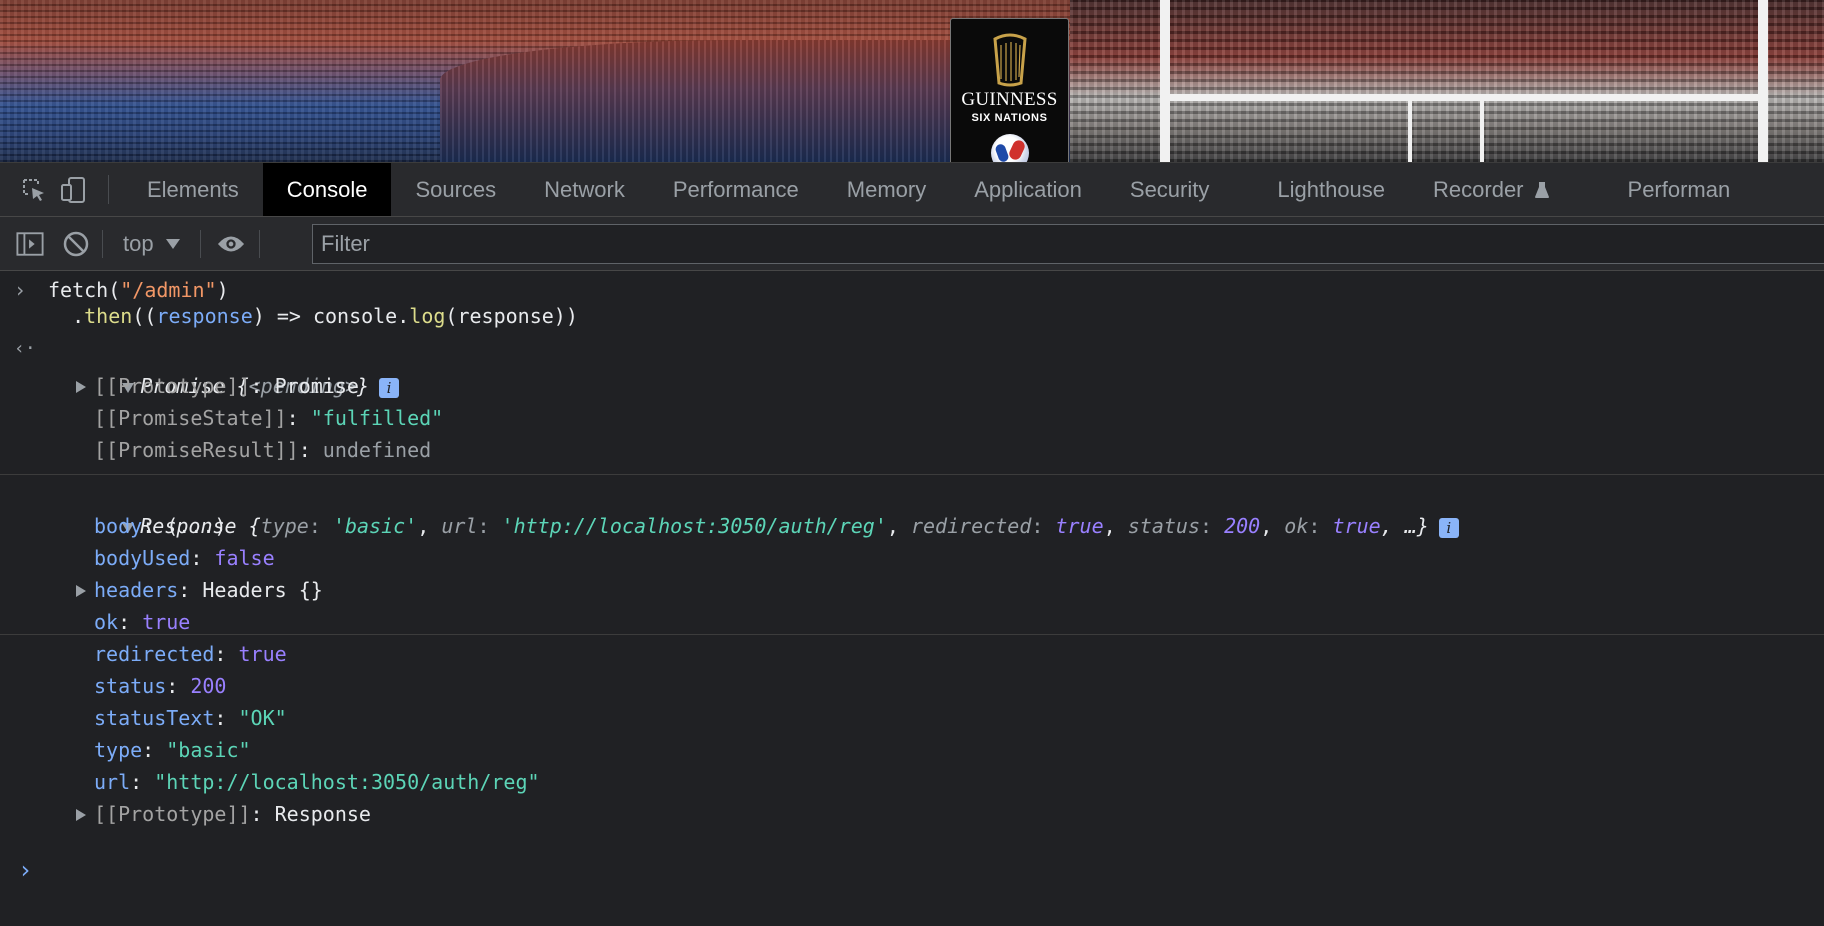  I want to click on tab-performance: Performance, so click(736, 189).